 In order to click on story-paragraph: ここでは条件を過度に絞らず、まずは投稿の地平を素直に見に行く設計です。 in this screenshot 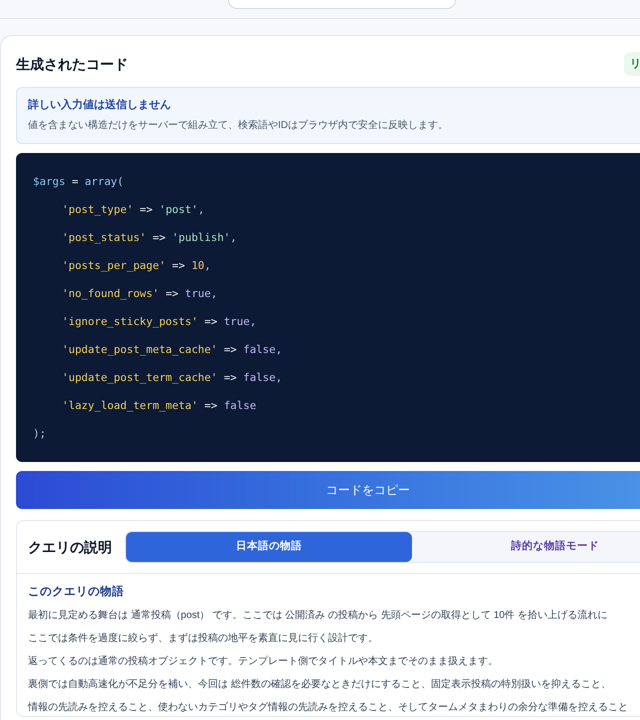, I will do `click(203, 639)`.